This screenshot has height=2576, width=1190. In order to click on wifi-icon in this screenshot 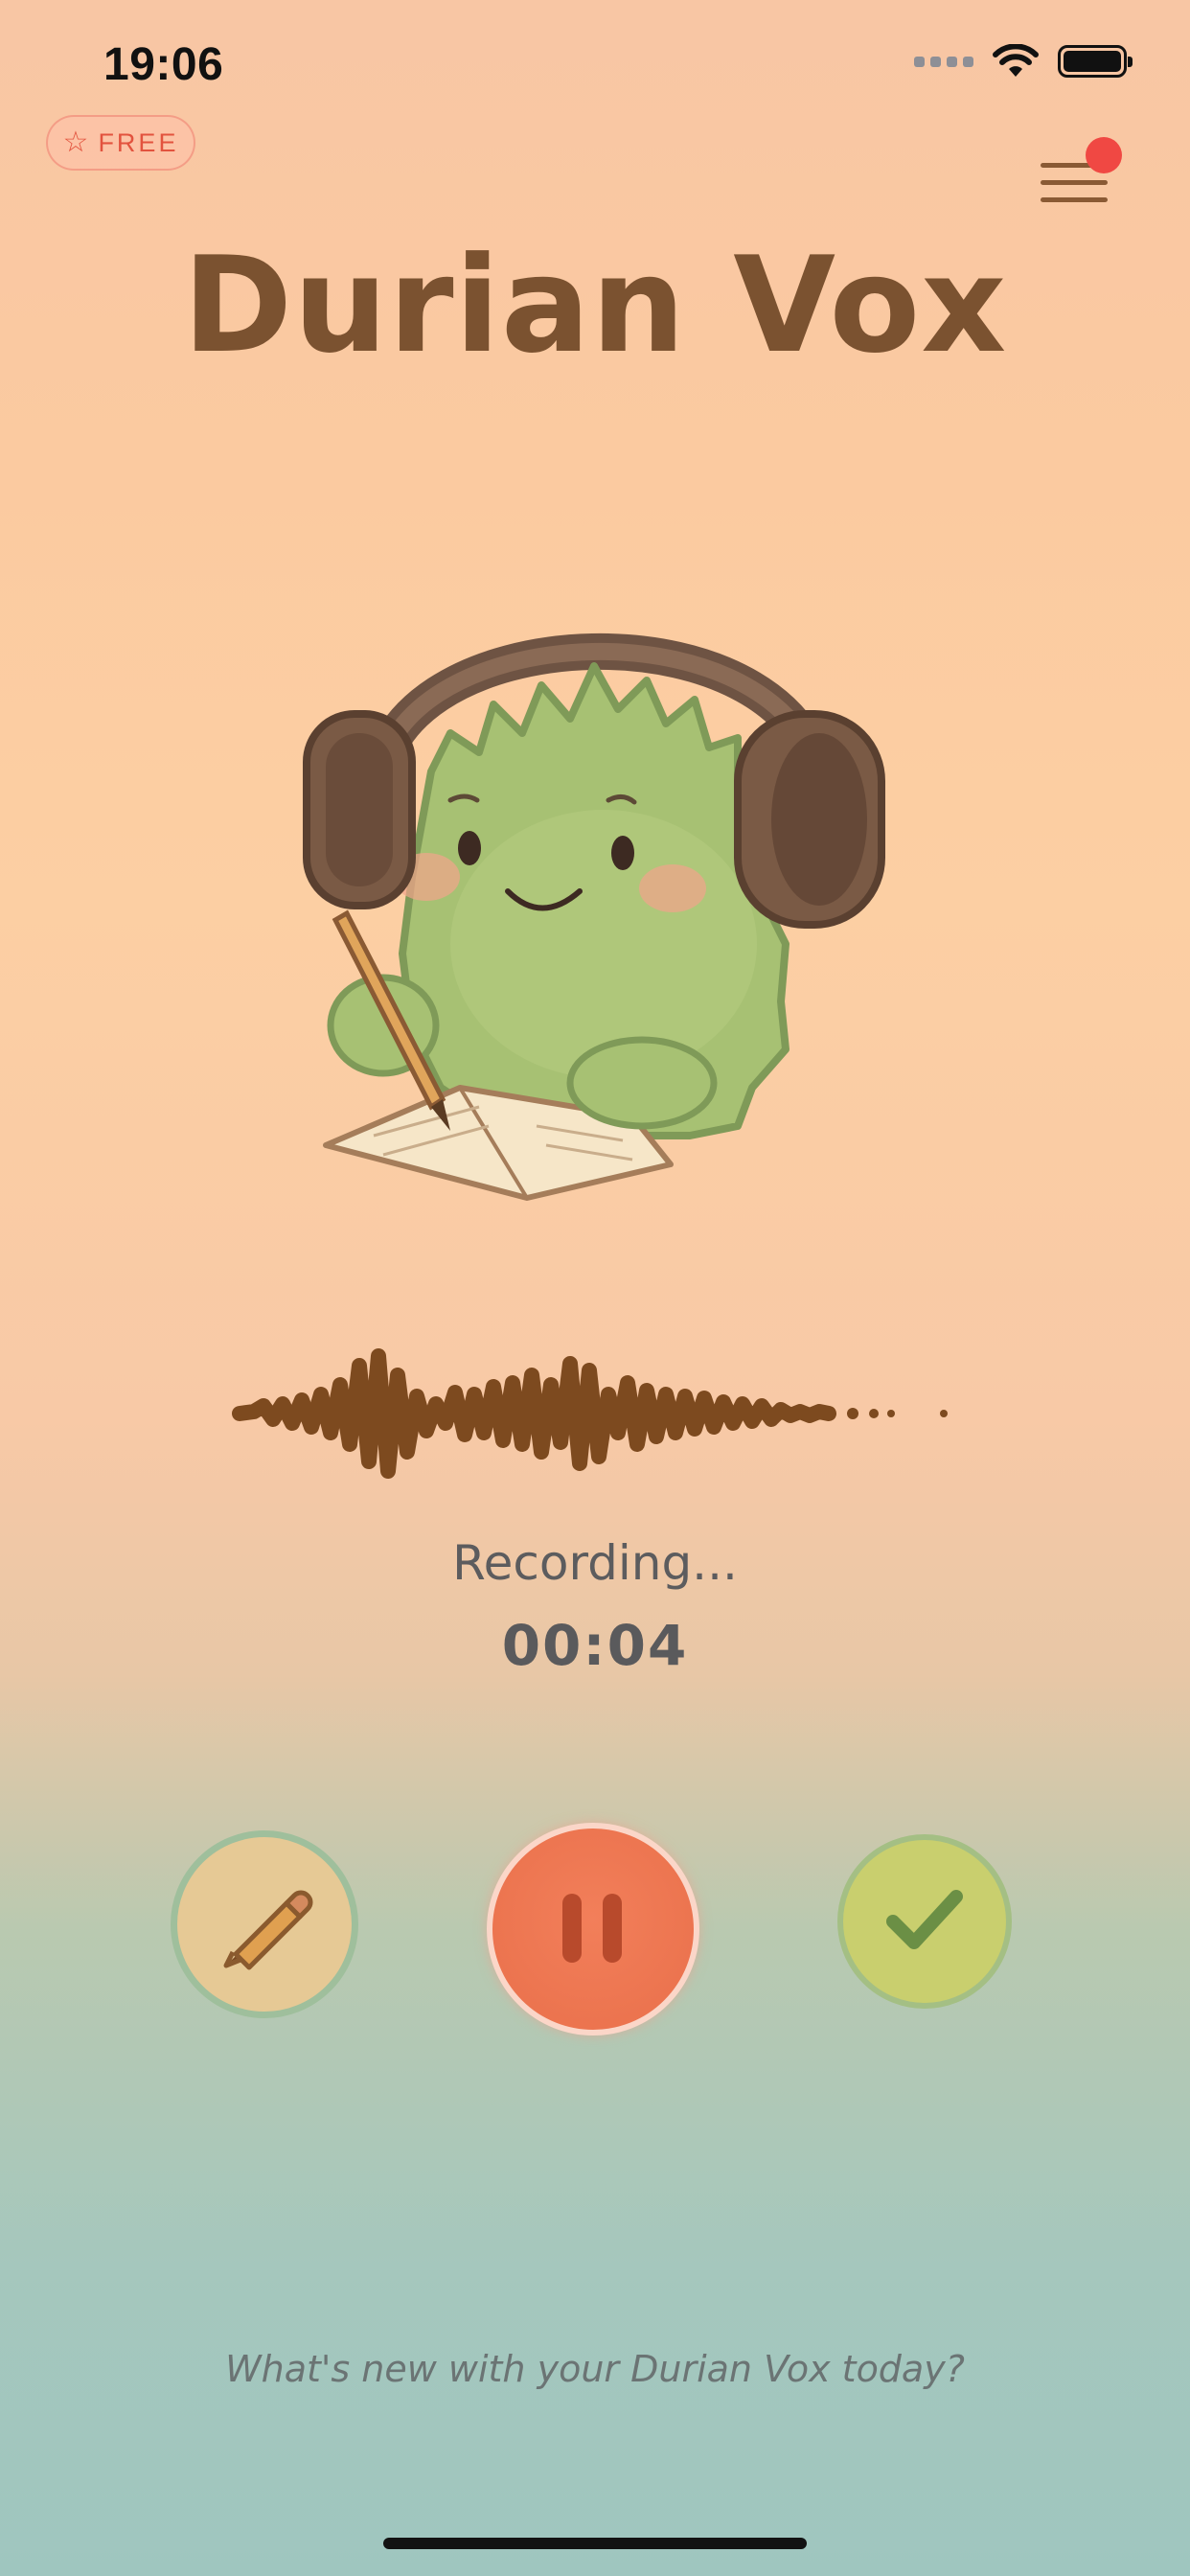, I will do `click(1016, 62)`.